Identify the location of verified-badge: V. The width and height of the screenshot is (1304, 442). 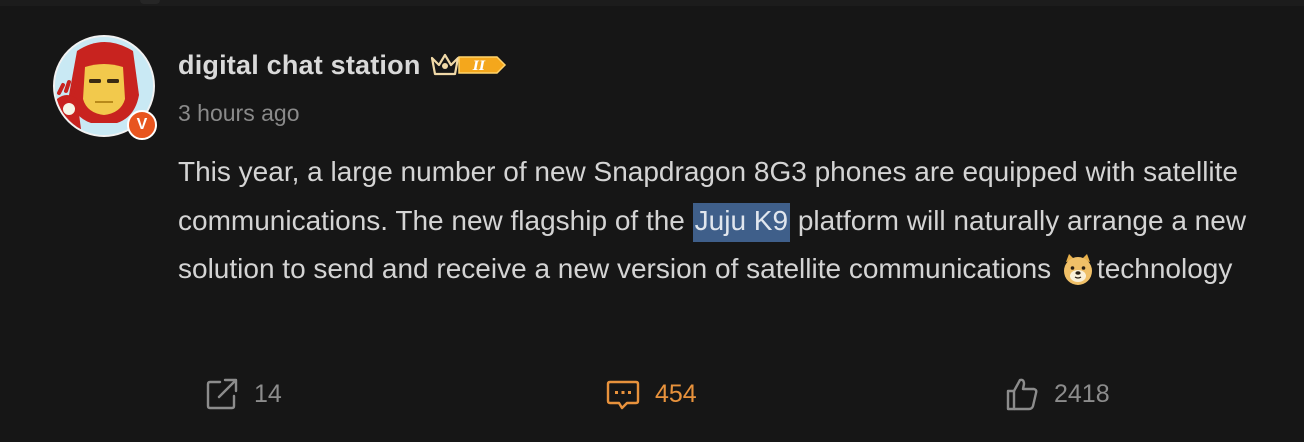
(142, 125).